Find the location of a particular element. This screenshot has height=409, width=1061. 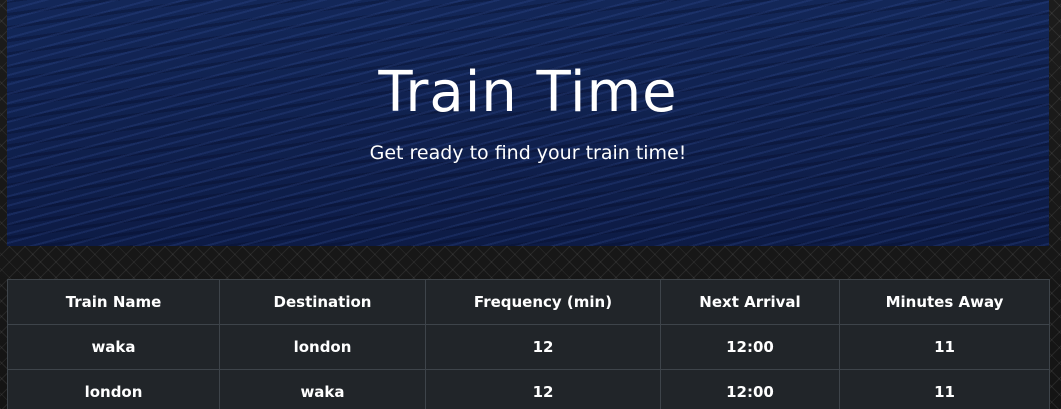

table-row: waka london 12 12:00 11 is located at coordinates (528, 347).